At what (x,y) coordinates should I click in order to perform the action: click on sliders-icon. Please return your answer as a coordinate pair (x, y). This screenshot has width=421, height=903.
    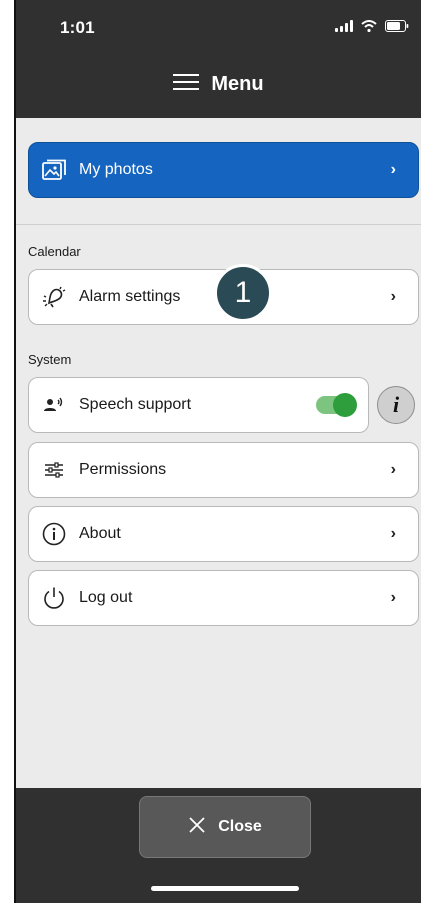
    Looking at the image, I should click on (54, 470).